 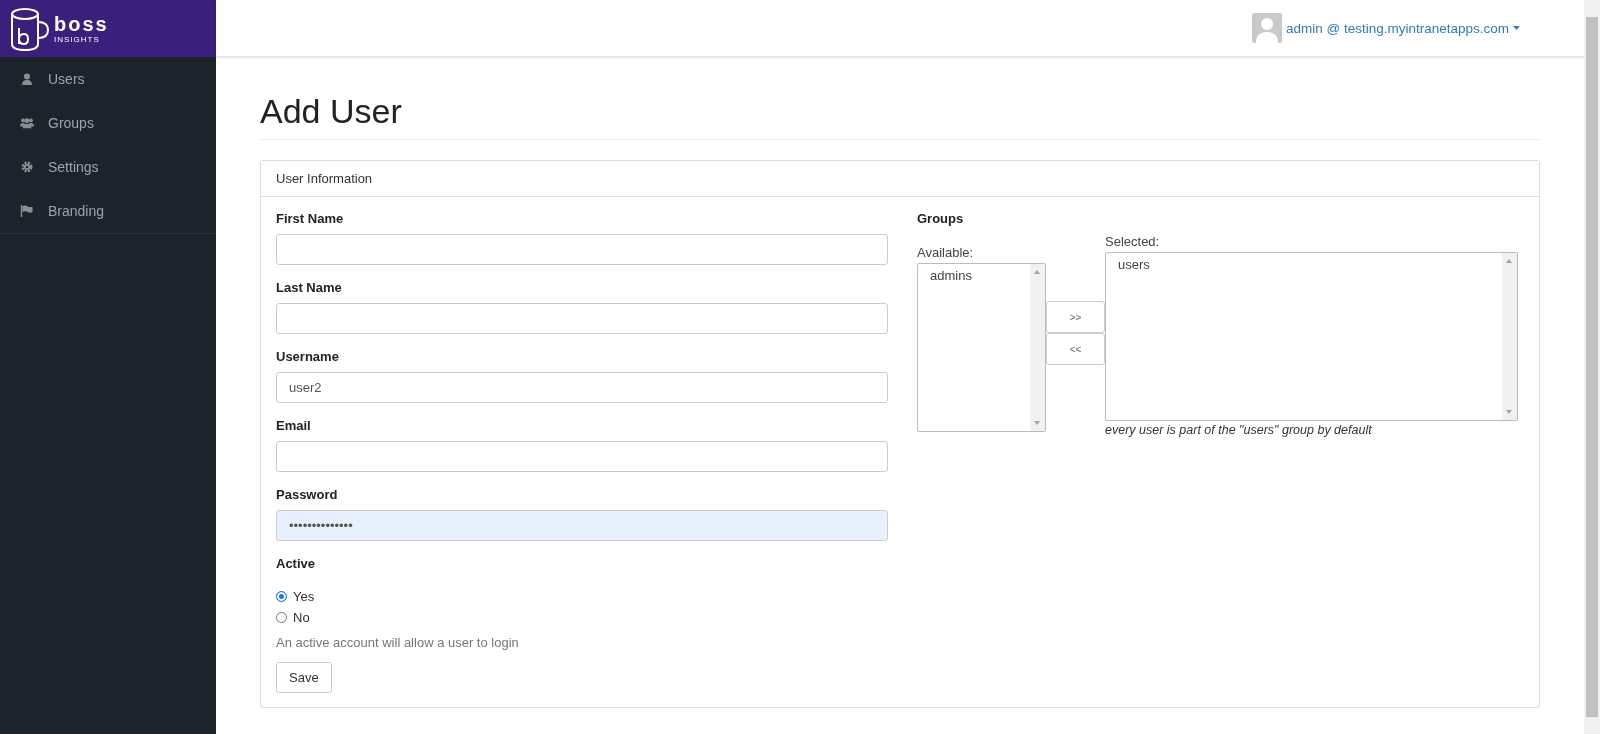 I want to click on caret-icon, so click(x=1516, y=28).